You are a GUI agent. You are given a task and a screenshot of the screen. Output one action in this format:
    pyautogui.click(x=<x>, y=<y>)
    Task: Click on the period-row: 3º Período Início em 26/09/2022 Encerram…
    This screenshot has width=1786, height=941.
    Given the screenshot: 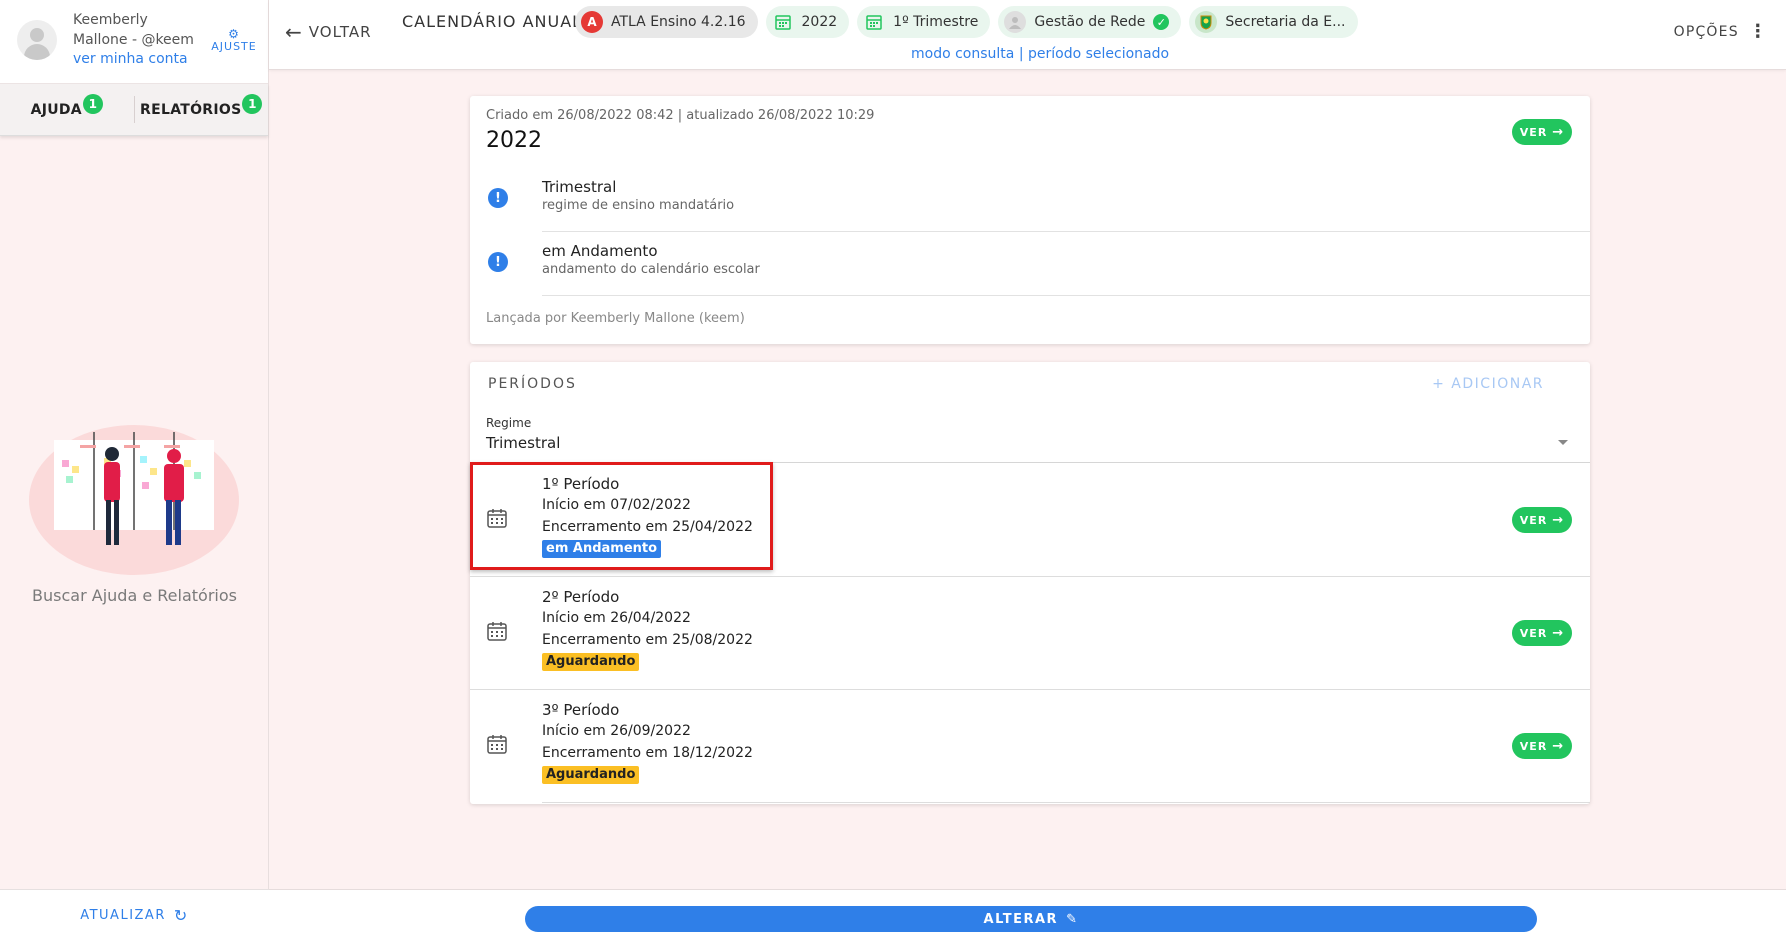 What is the action you would take?
    pyautogui.click(x=1030, y=745)
    